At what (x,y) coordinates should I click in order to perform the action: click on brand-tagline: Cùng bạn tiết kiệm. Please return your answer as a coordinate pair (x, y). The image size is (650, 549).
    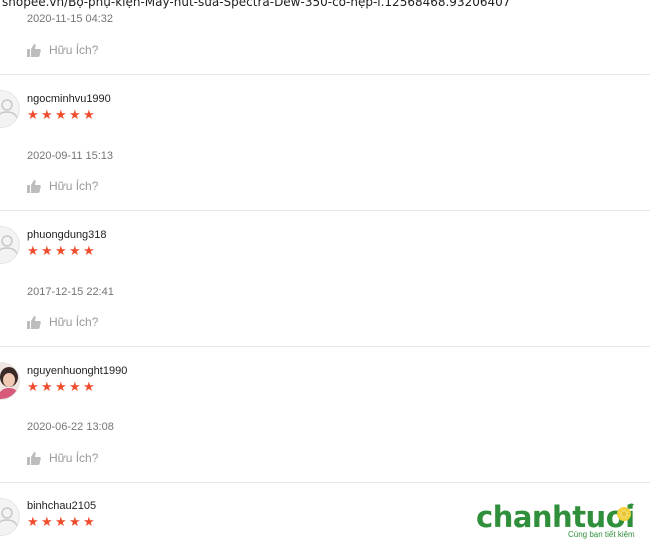
    Looking at the image, I should click on (601, 534).